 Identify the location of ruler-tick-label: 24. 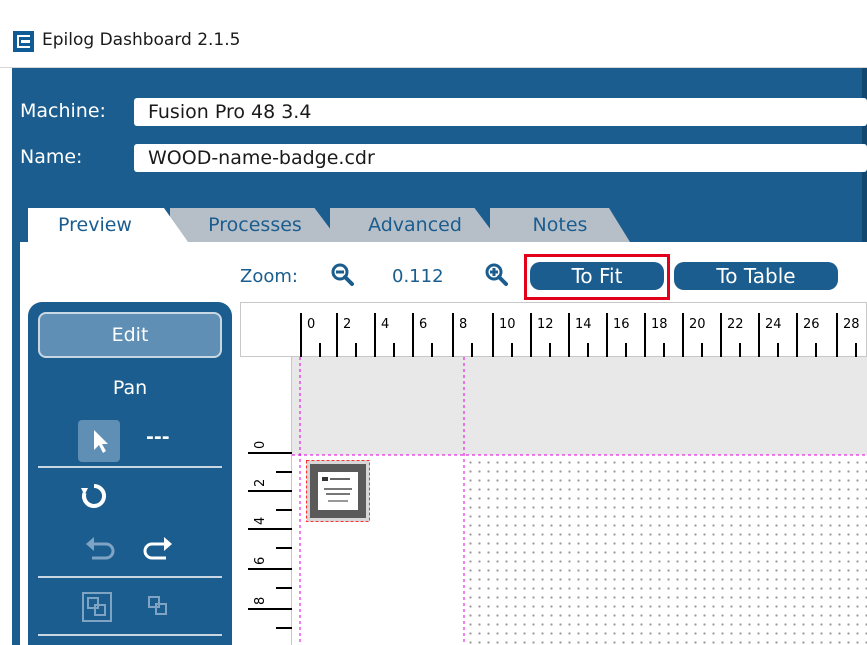
(773, 324).